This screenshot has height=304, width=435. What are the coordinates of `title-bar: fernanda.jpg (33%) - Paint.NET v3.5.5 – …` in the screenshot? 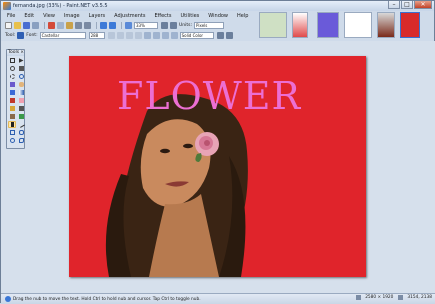 It's located at (217, 6).